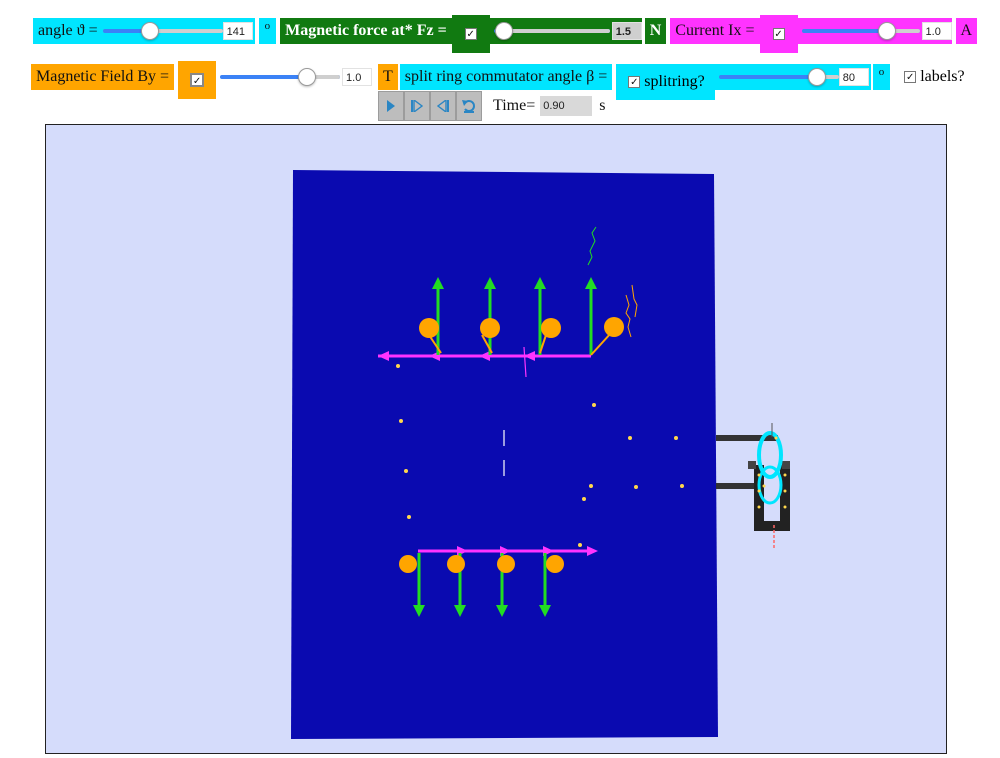 The height and width of the screenshot is (758, 1000). I want to click on splitring-checkbox: ✓, so click(634, 82).